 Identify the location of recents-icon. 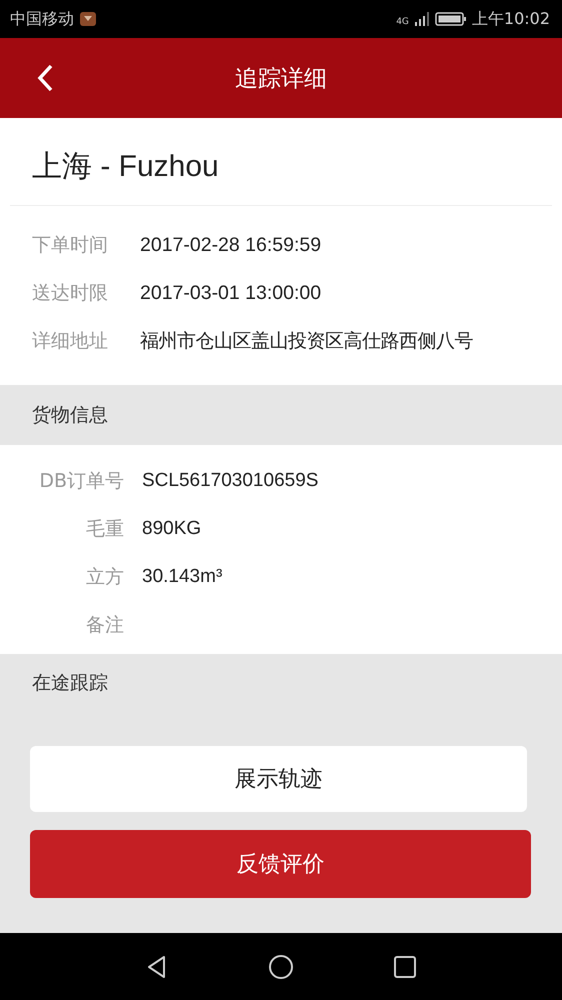
(405, 967).